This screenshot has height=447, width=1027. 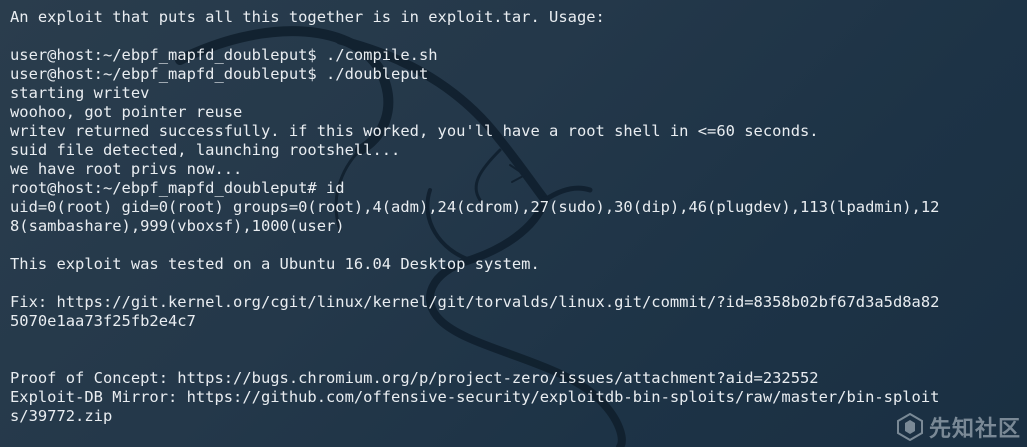 I want to click on terminal-line: s/39772.zip, so click(x=61, y=416).